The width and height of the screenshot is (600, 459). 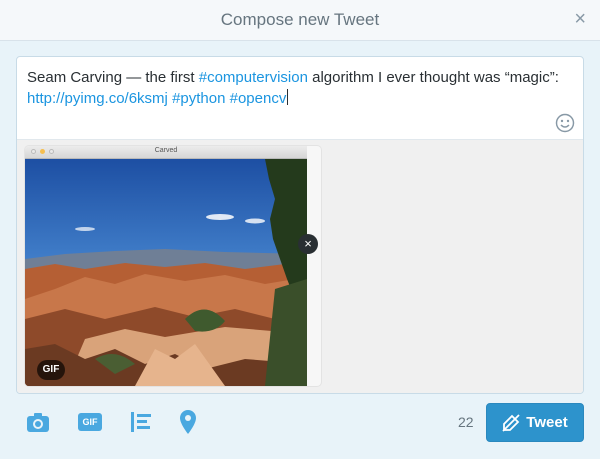 What do you see at coordinates (198, 98) in the screenshot?
I see `hashtag-python: #python` at bounding box center [198, 98].